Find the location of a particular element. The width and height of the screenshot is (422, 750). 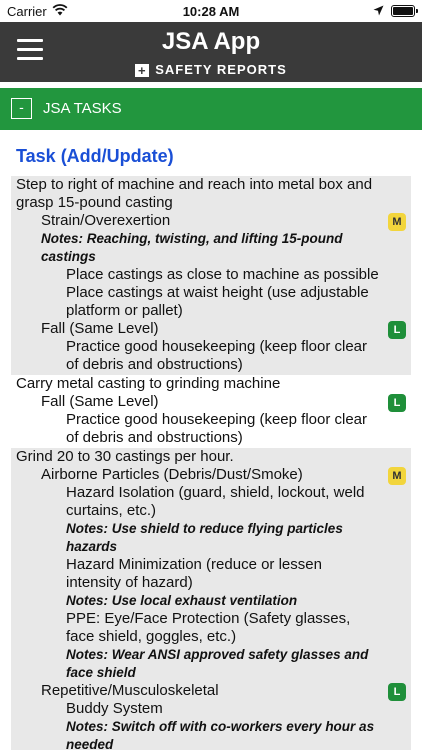

control-notes: Notes: Use local exhaust ventilation is located at coordinates (182, 600).